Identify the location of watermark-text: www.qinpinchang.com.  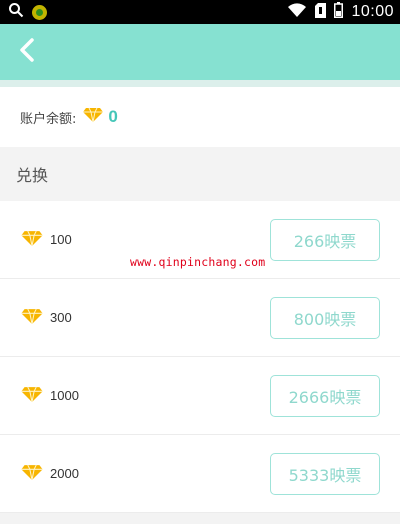
(198, 262).